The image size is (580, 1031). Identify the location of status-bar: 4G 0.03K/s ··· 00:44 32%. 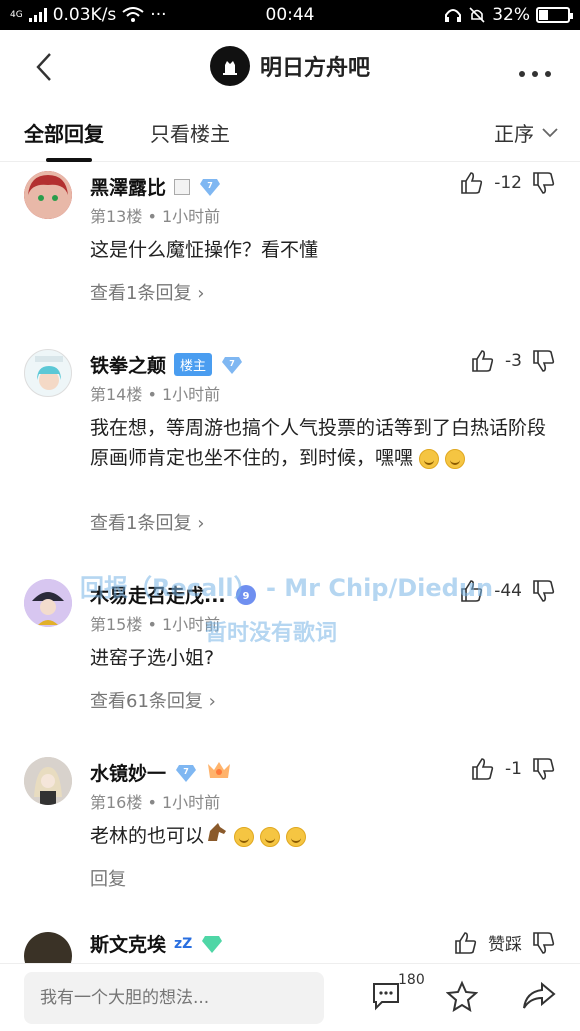
(290, 15).